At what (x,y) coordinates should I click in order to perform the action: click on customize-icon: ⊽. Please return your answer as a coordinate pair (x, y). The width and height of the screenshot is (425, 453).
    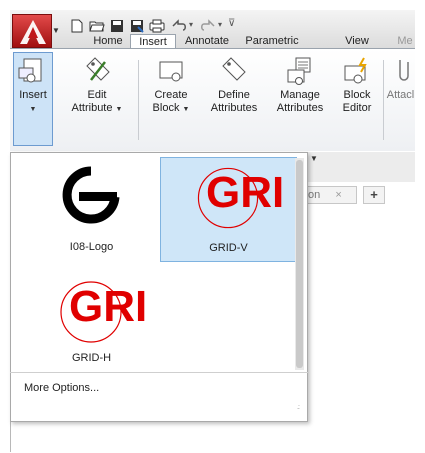
    Looking at the image, I should click on (231, 23).